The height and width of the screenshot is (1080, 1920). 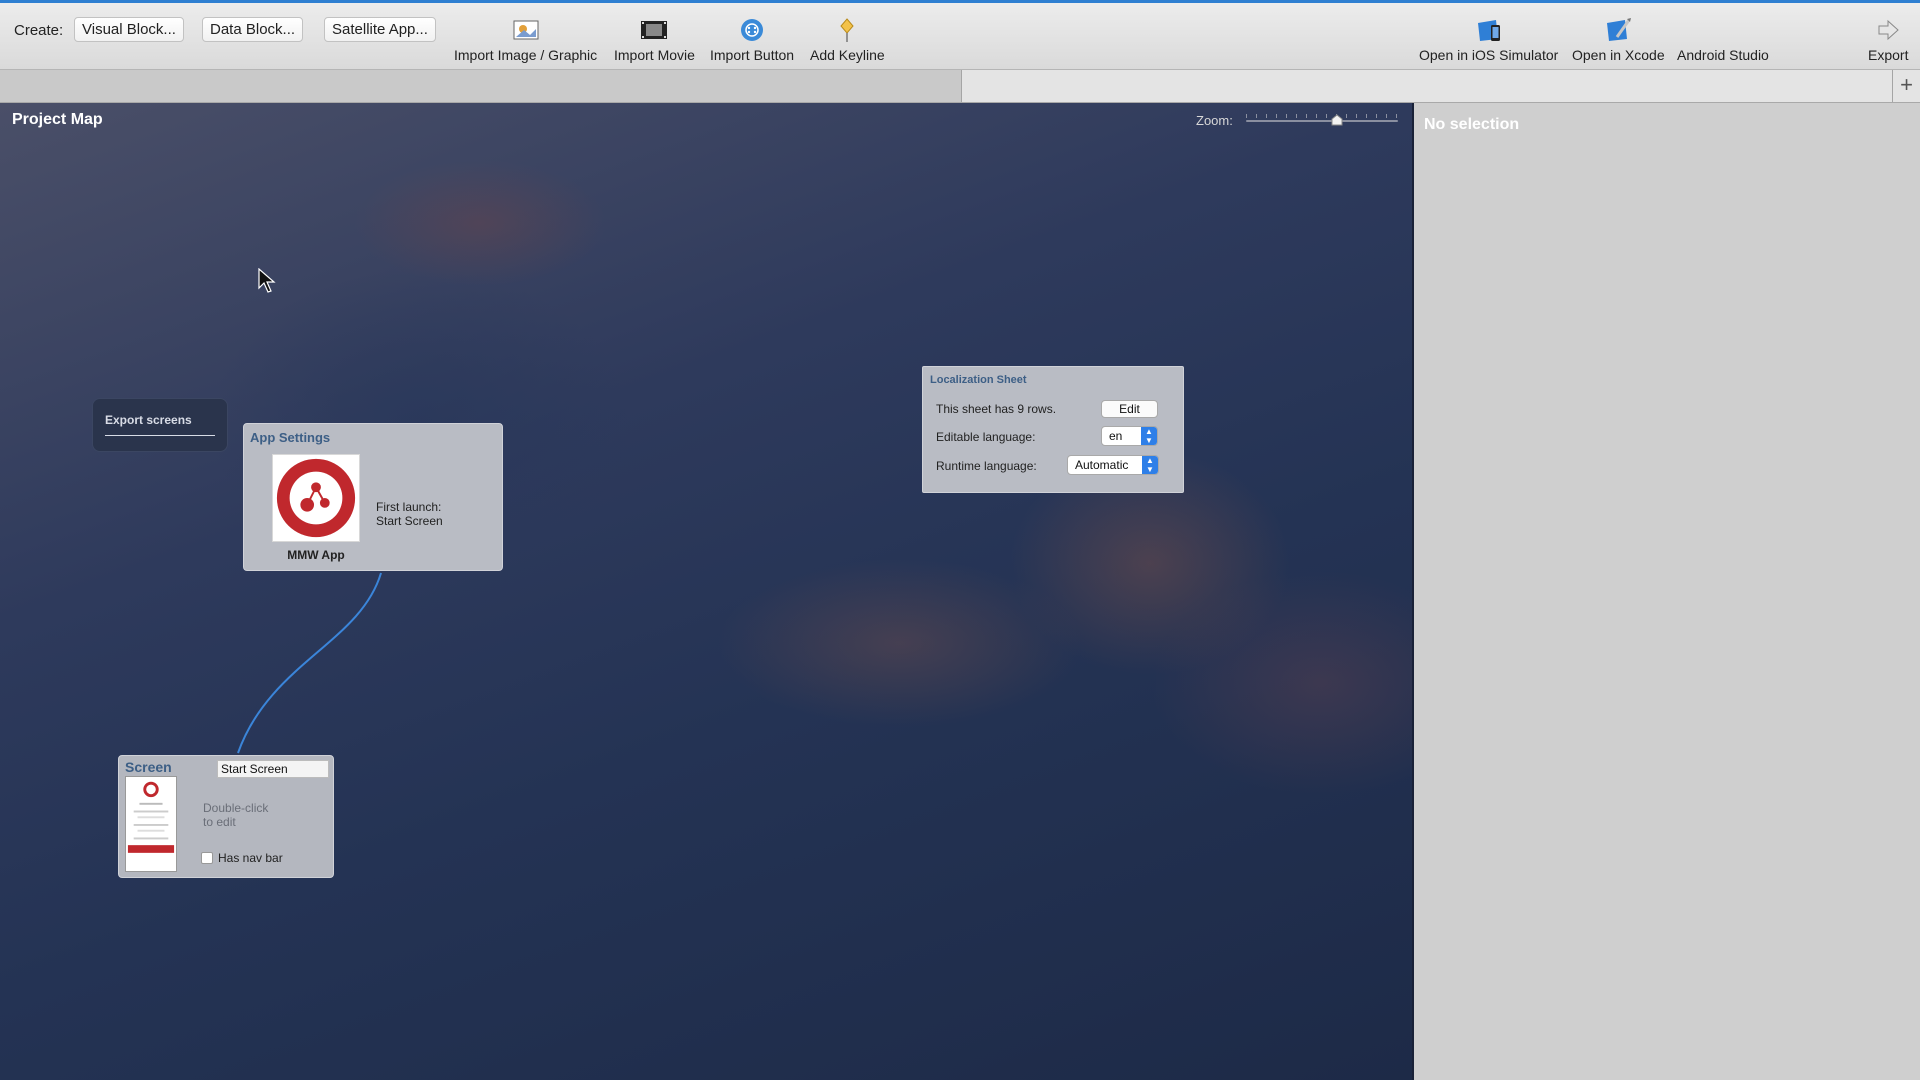 I want to click on has-nav-bar-label: Has nav bar, so click(x=250, y=858).